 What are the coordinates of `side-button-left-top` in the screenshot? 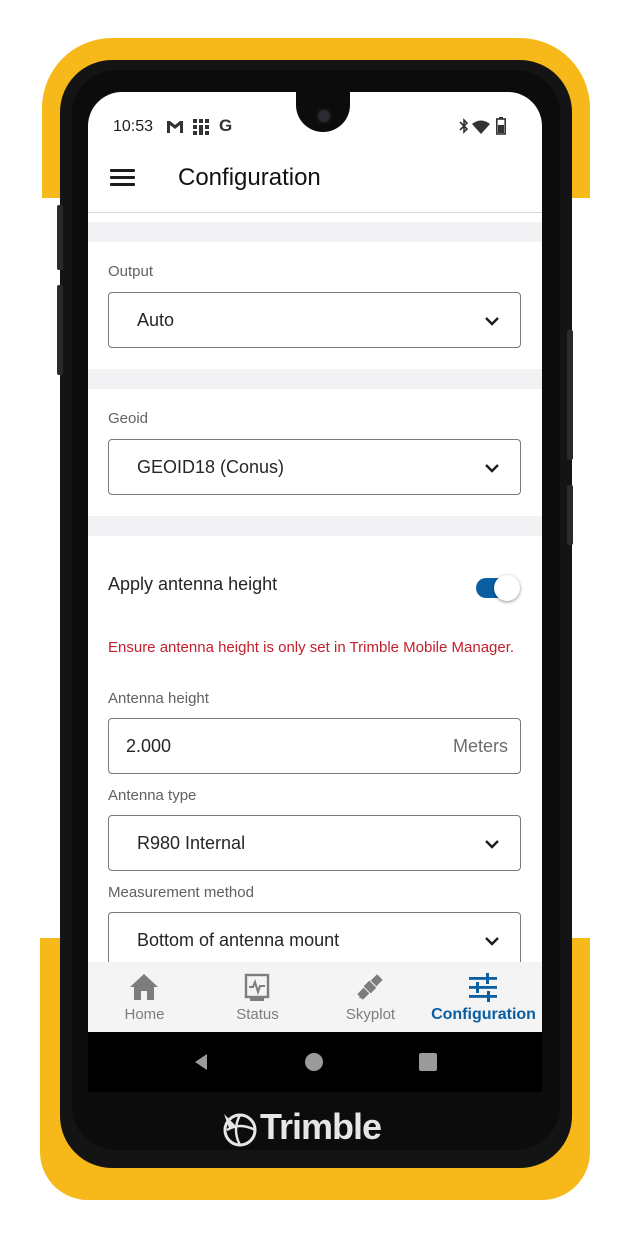 It's located at (60, 237).